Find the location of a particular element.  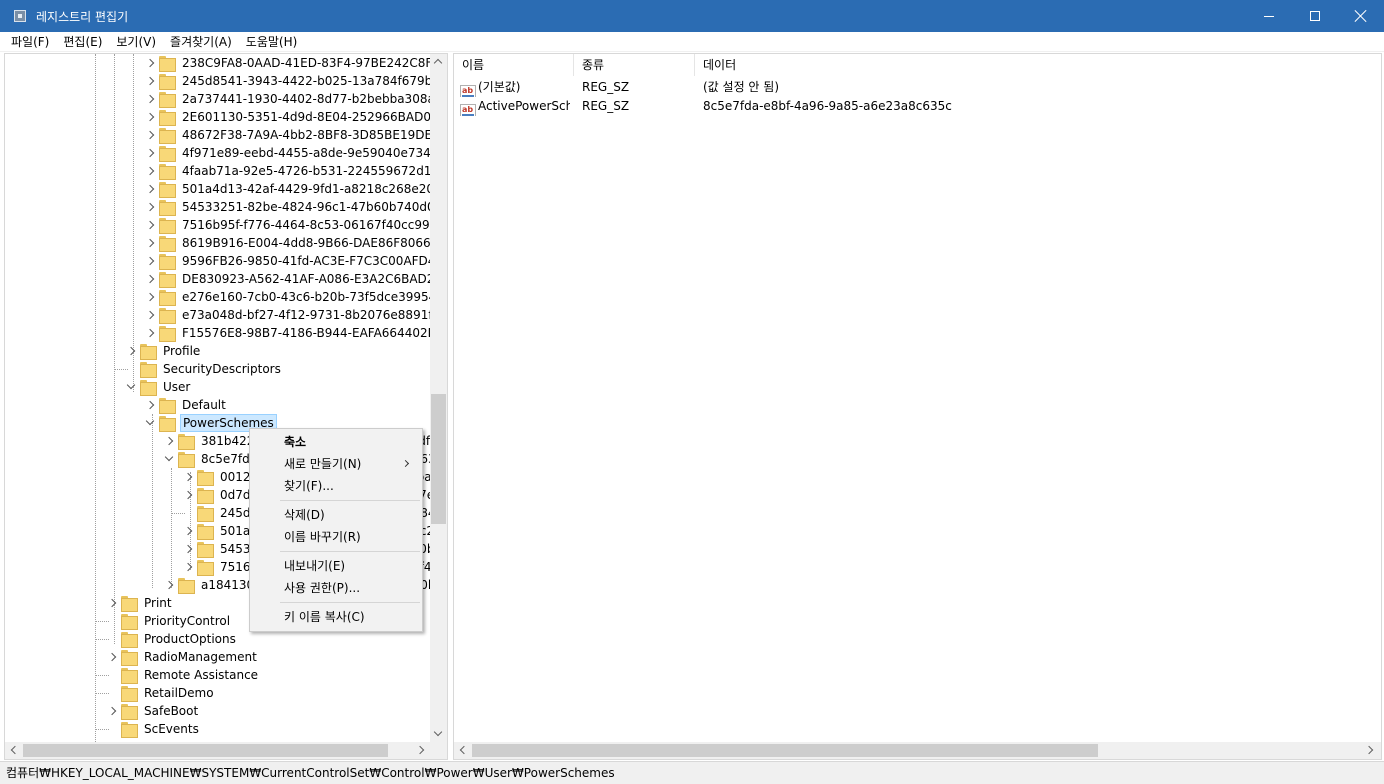

tree-node-label: Profile is located at coordinates (181, 351).